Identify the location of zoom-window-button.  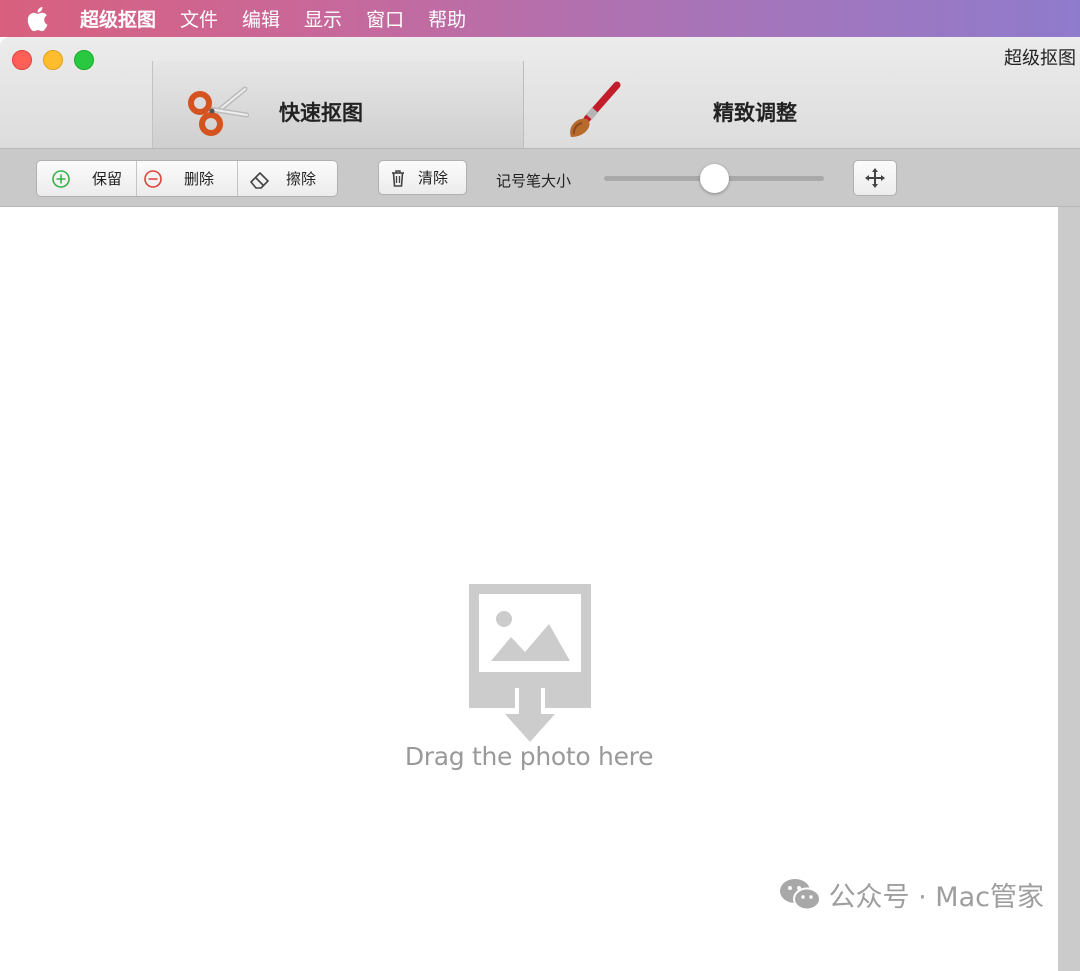
(84, 60).